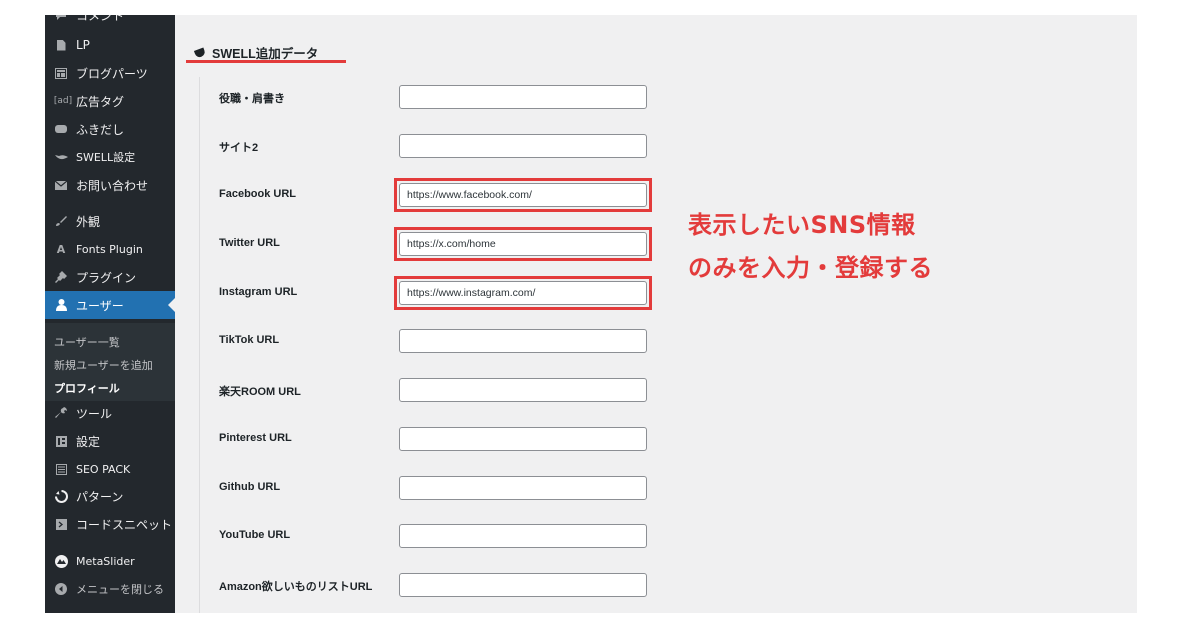  Describe the element at coordinates (523, 195) in the screenshot. I see `facebook-url-input` at that location.